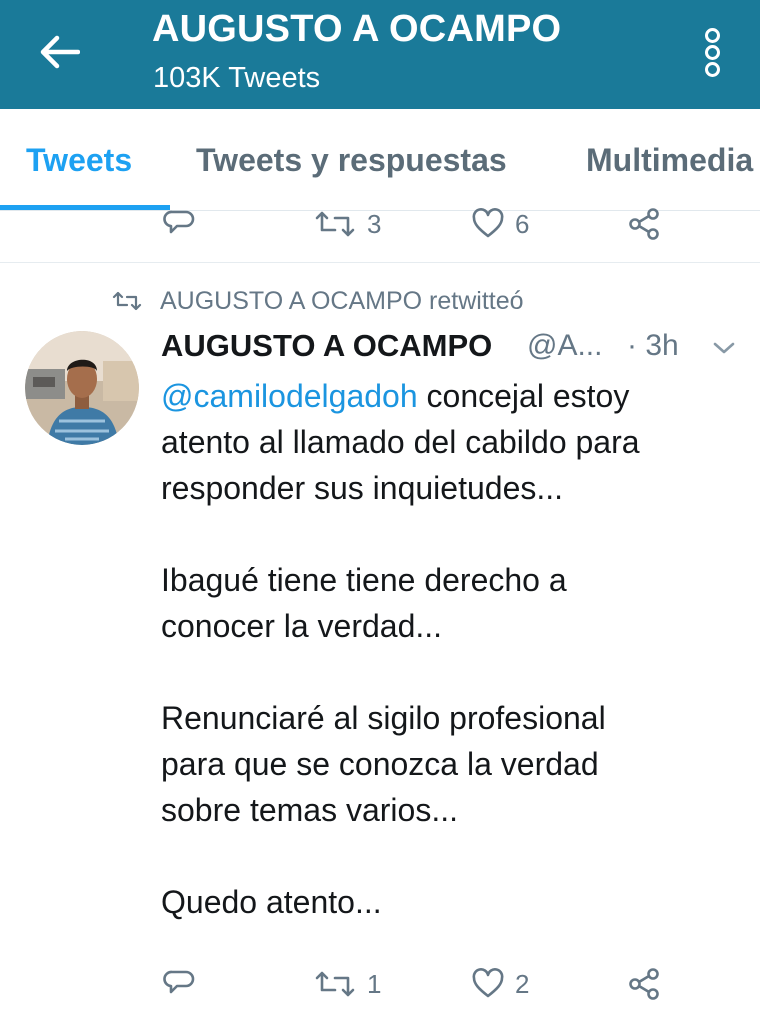 This screenshot has height=1024, width=760. What do you see at coordinates (374, 223) in the screenshot?
I see `retweet-count: 3` at bounding box center [374, 223].